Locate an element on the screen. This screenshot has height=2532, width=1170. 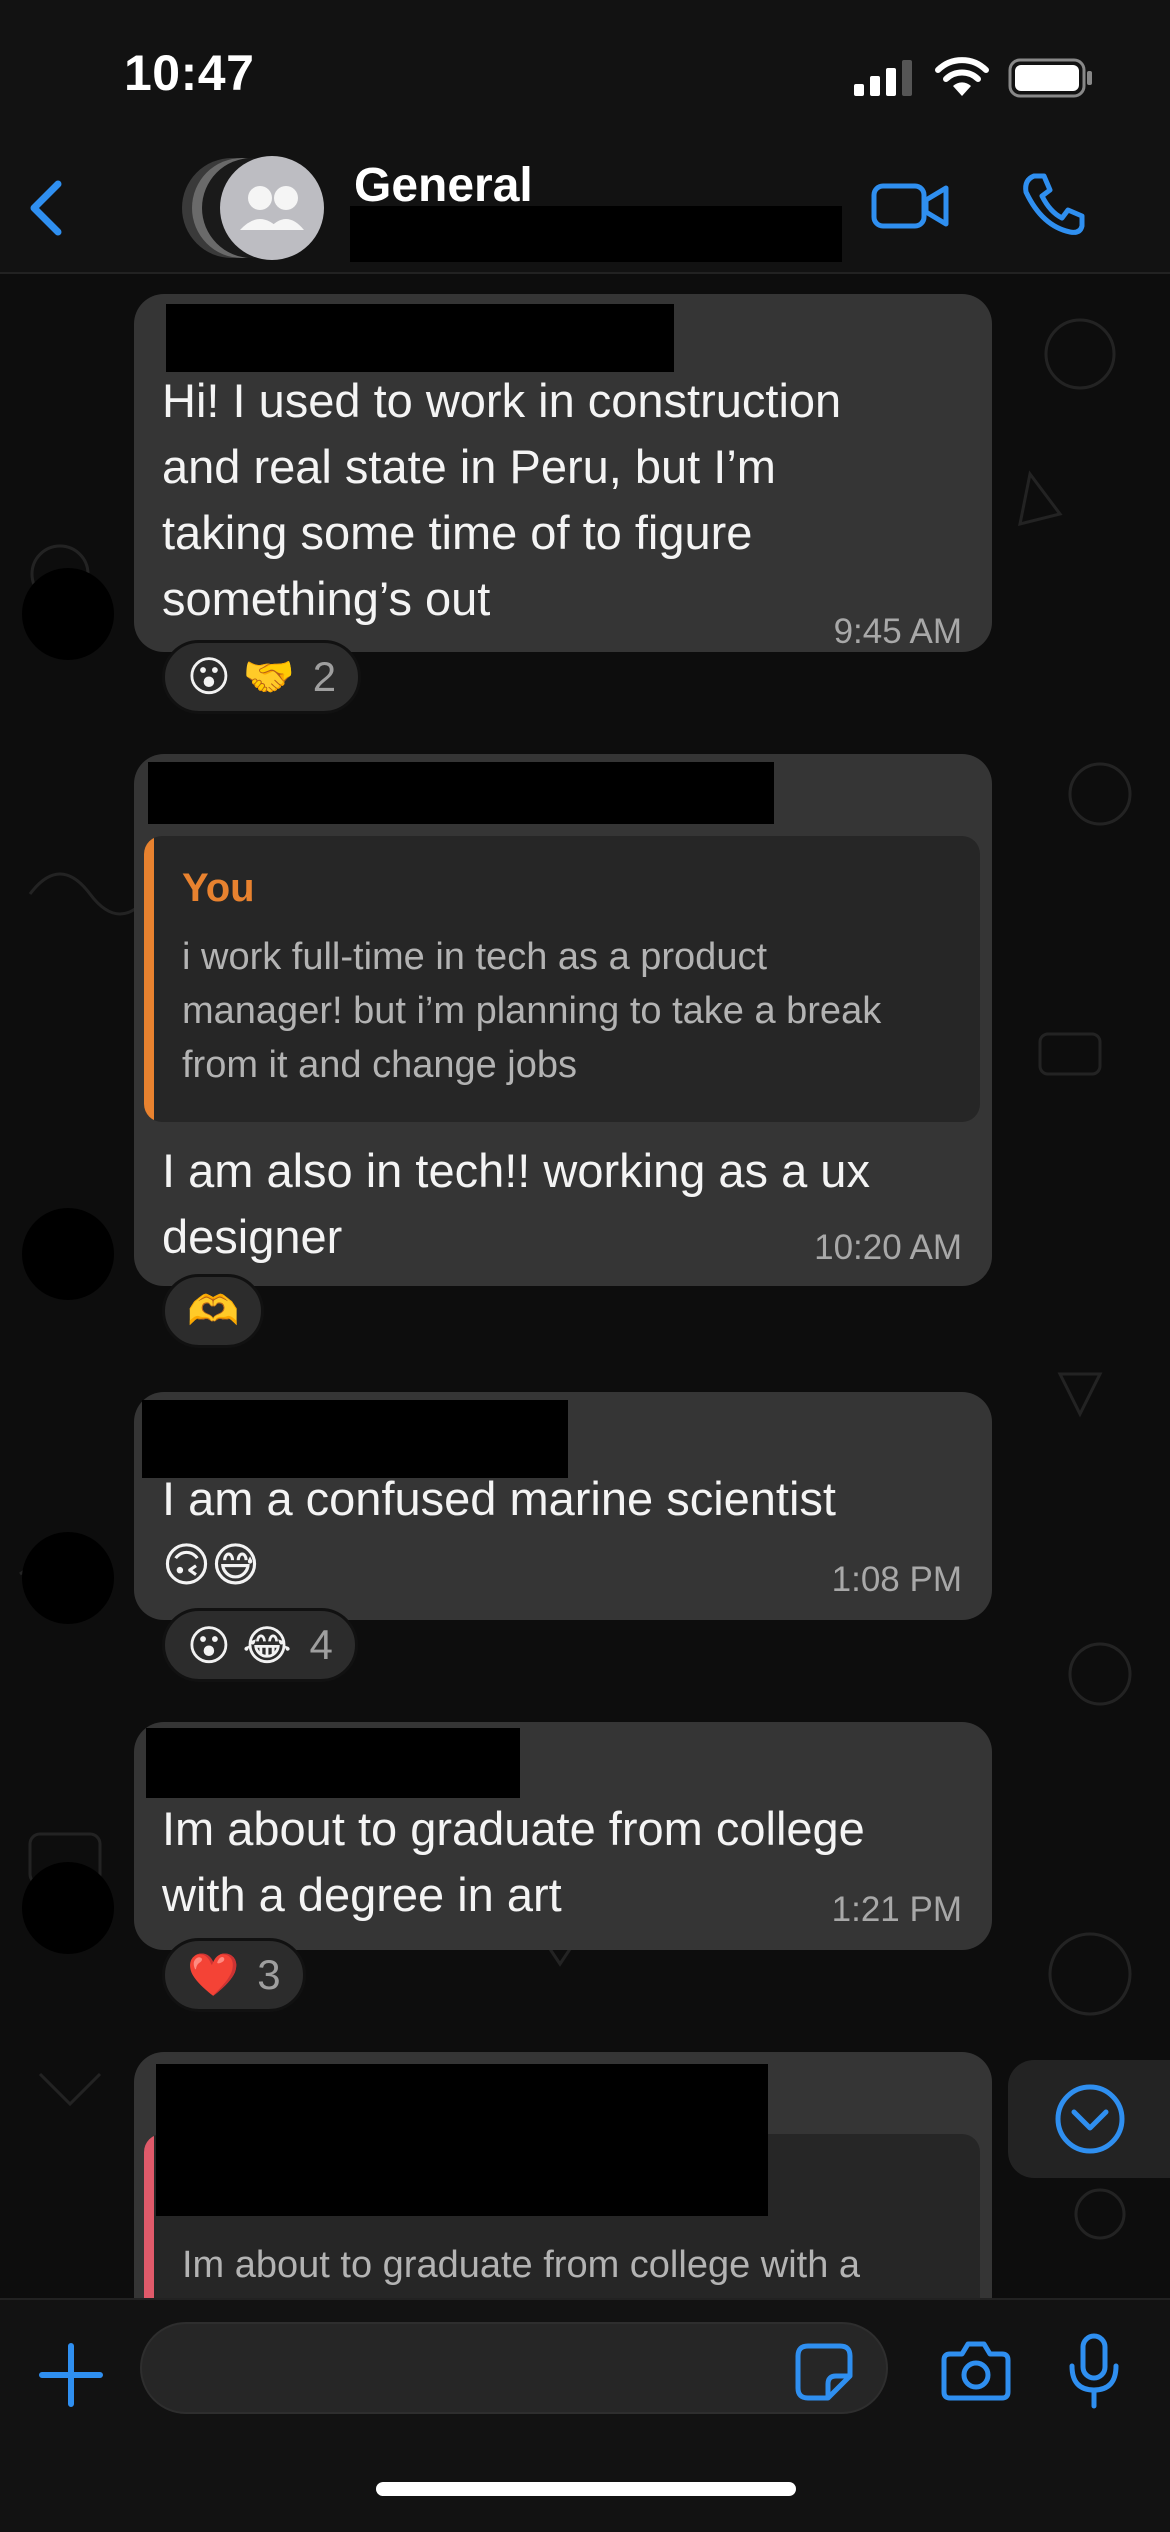
reaction-emojis: 😮 😂 is located at coordinates (239, 1645).